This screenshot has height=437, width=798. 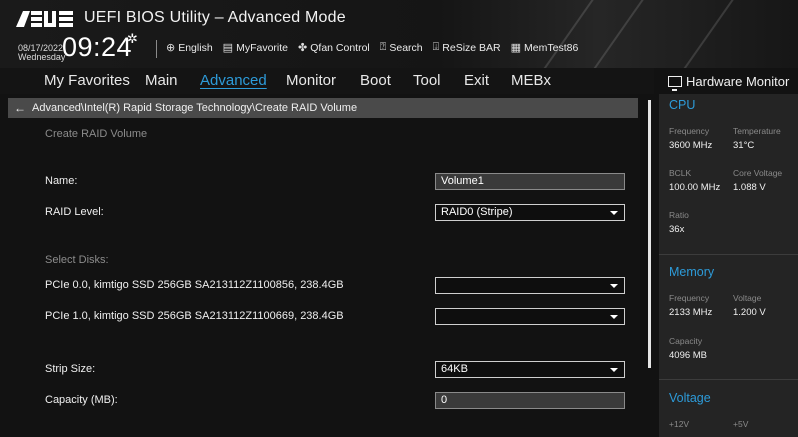 What do you see at coordinates (690, 398) in the screenshot?
I see `voltage-section-title: Voltage` at bounding box center [690, 398].